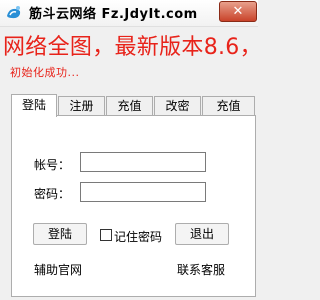  I want to click on remember-password-label: 记住密码, so click(138, 236).